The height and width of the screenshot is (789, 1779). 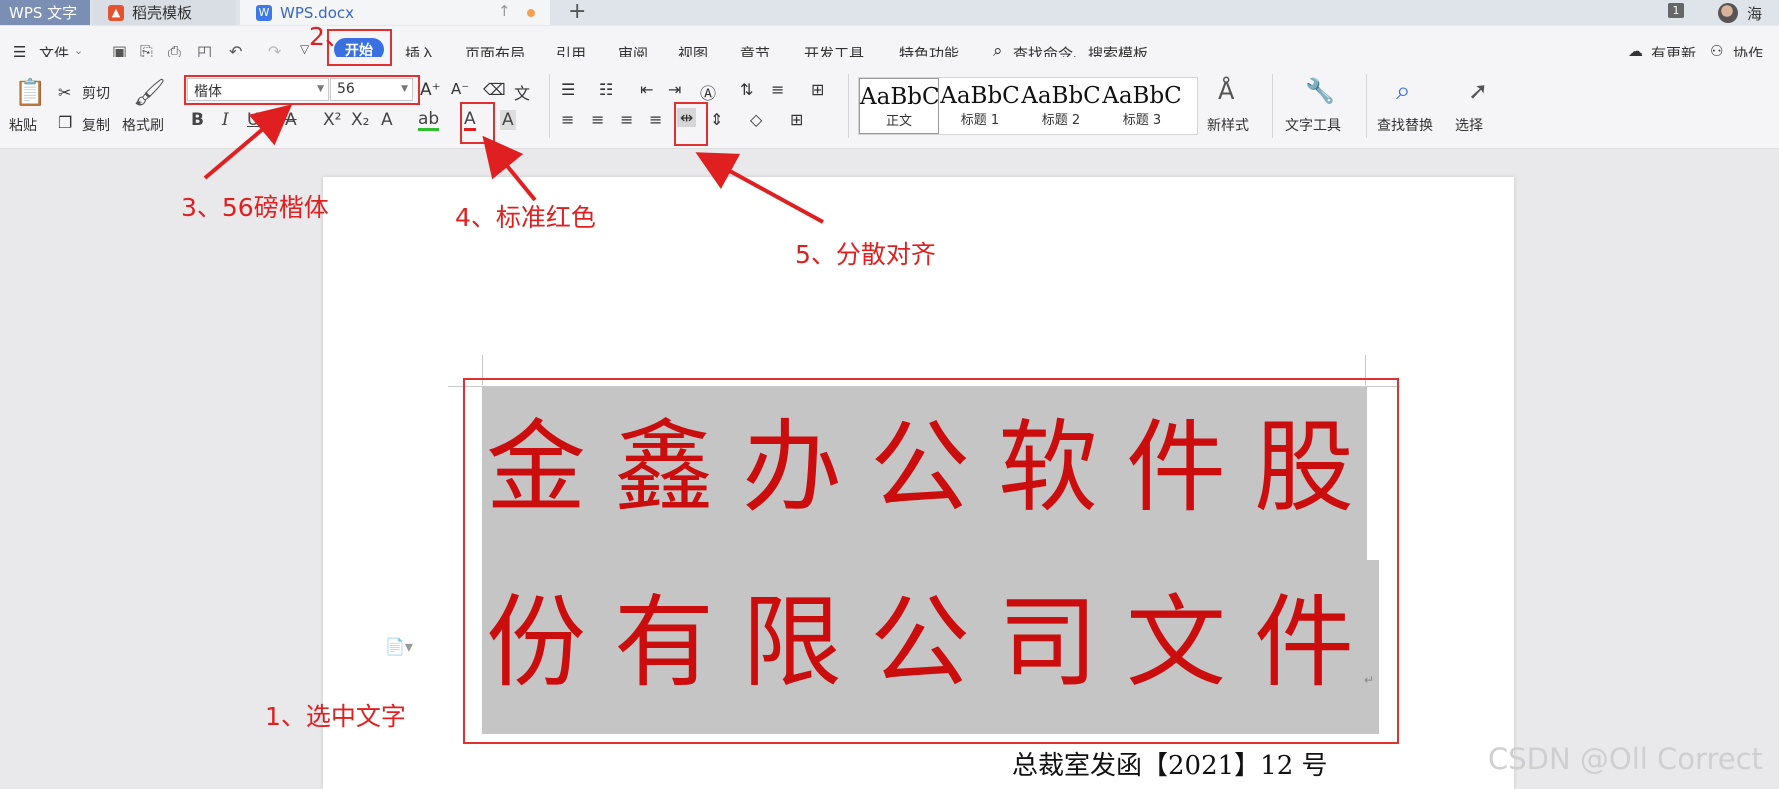 What do you see at coordinates (865, 254) in the screenshot?
I see `annotation-step-5: 5、分散对齐` at bounding box center [865, 254].